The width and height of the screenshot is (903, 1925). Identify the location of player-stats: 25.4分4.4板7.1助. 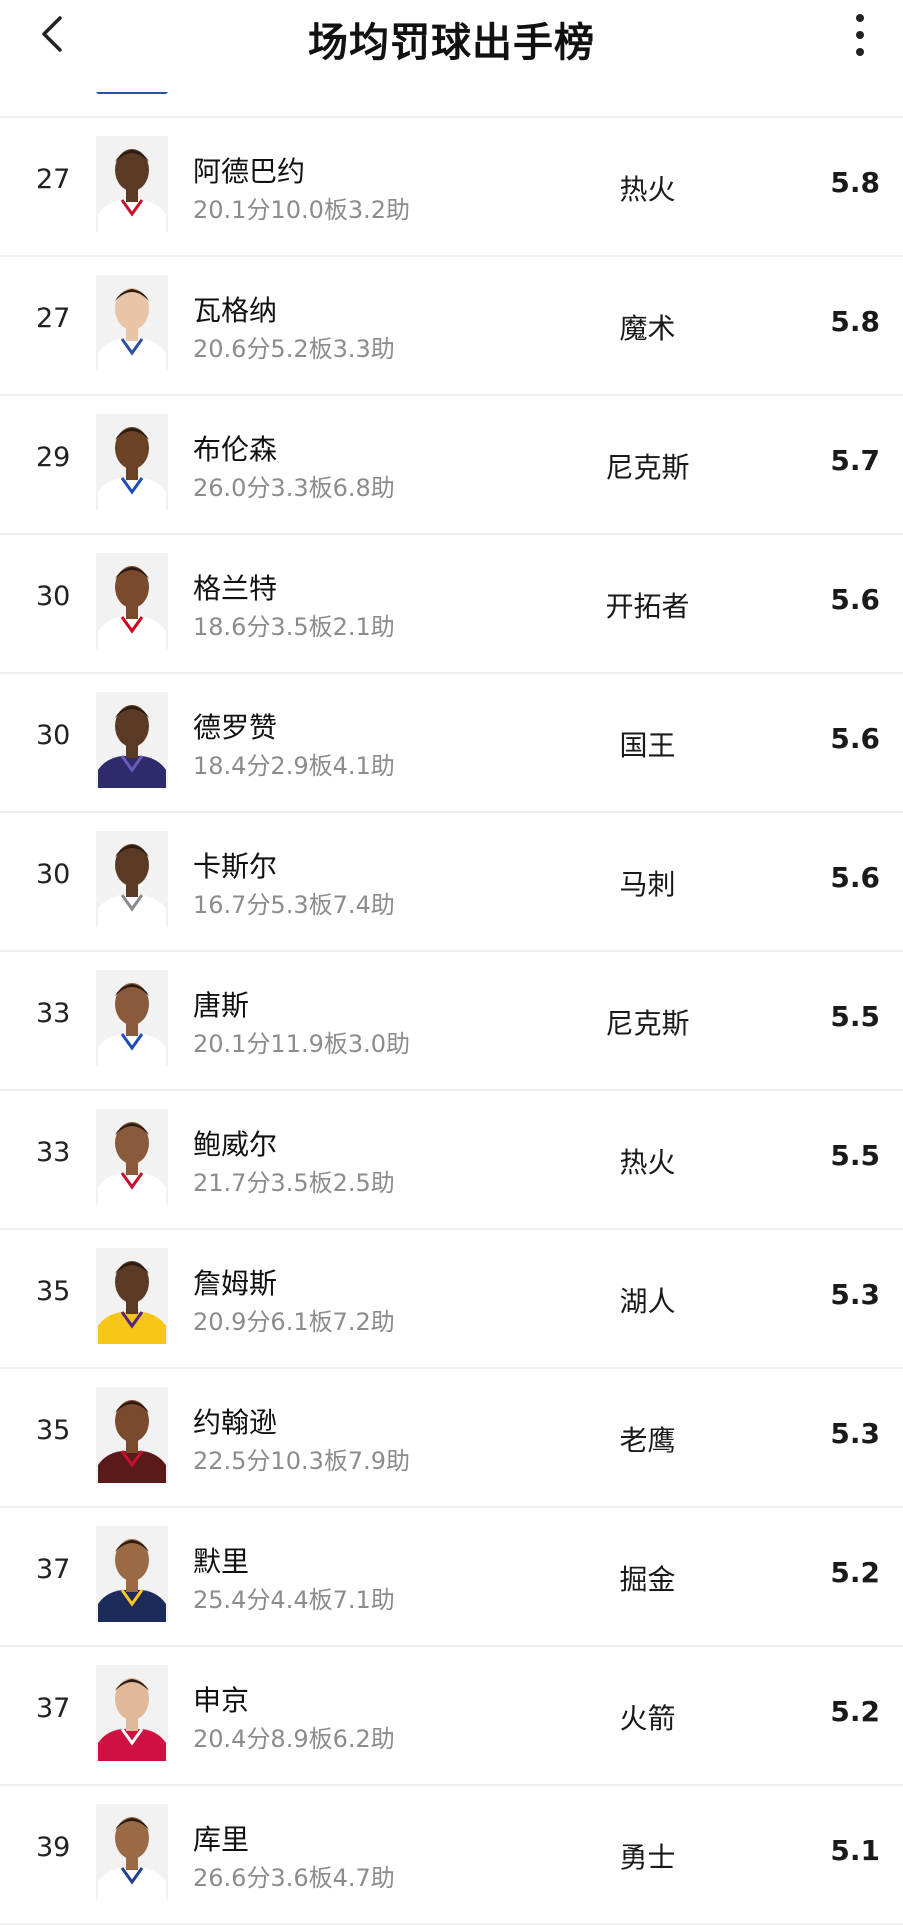
(294, 1600).